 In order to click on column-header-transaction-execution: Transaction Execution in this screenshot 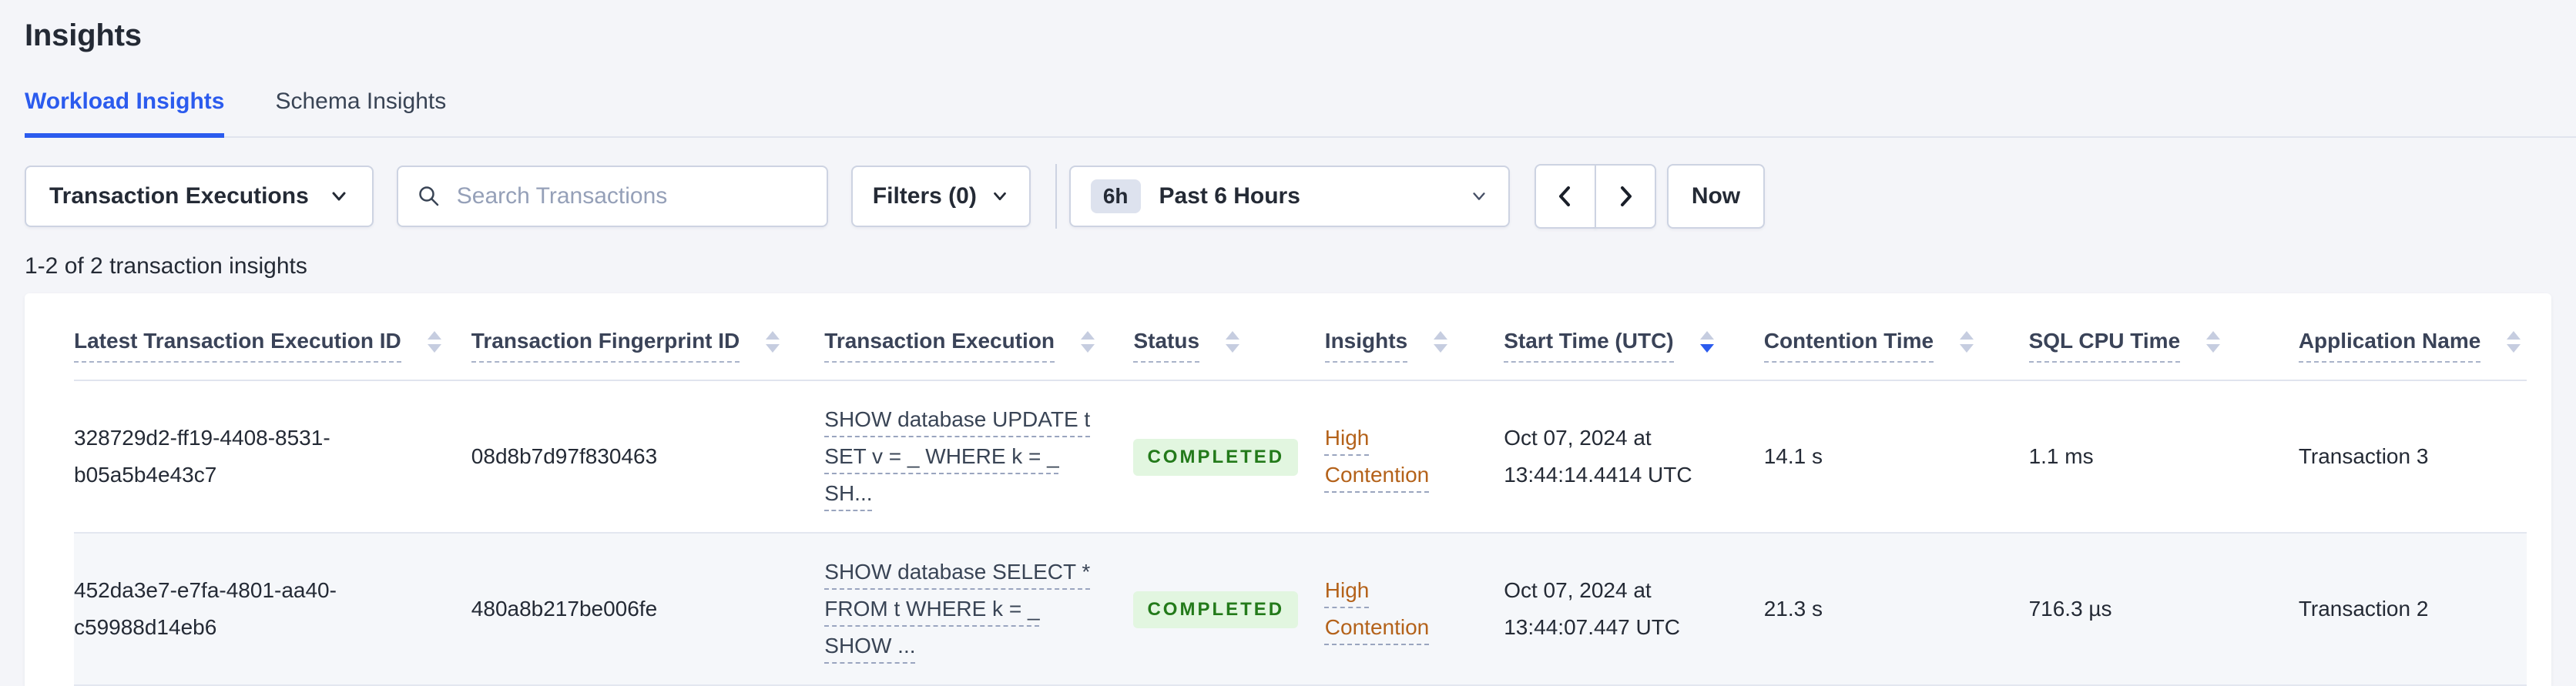, I will do `click(978, 337)`.